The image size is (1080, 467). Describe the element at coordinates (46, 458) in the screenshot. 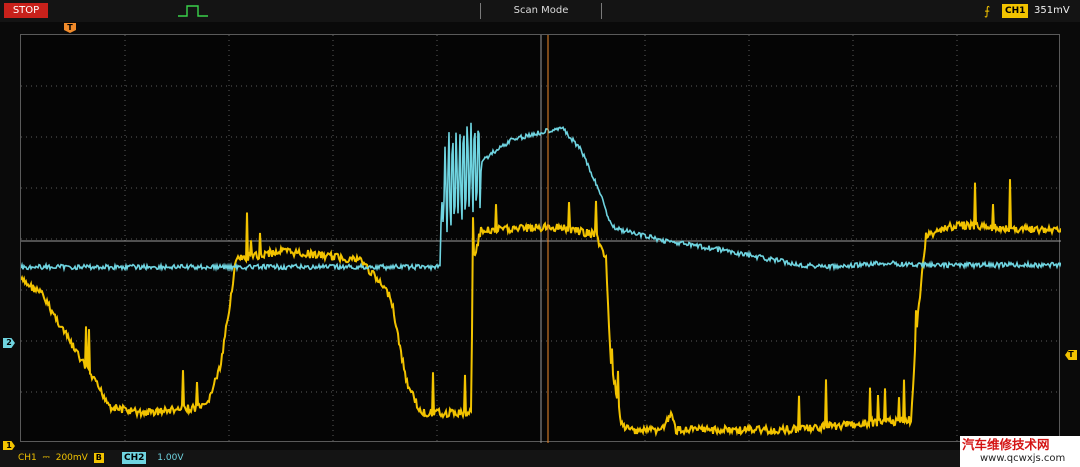

I see `dc-coupling-icon: ⎓` at that location.